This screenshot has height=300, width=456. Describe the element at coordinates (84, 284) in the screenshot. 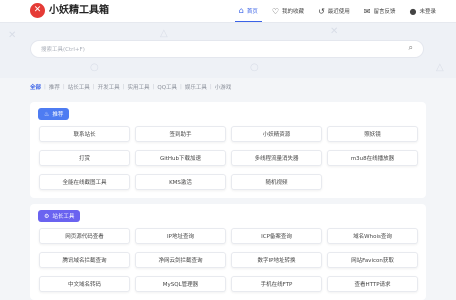

I see `tool-button: 中文域名转码` at that location.